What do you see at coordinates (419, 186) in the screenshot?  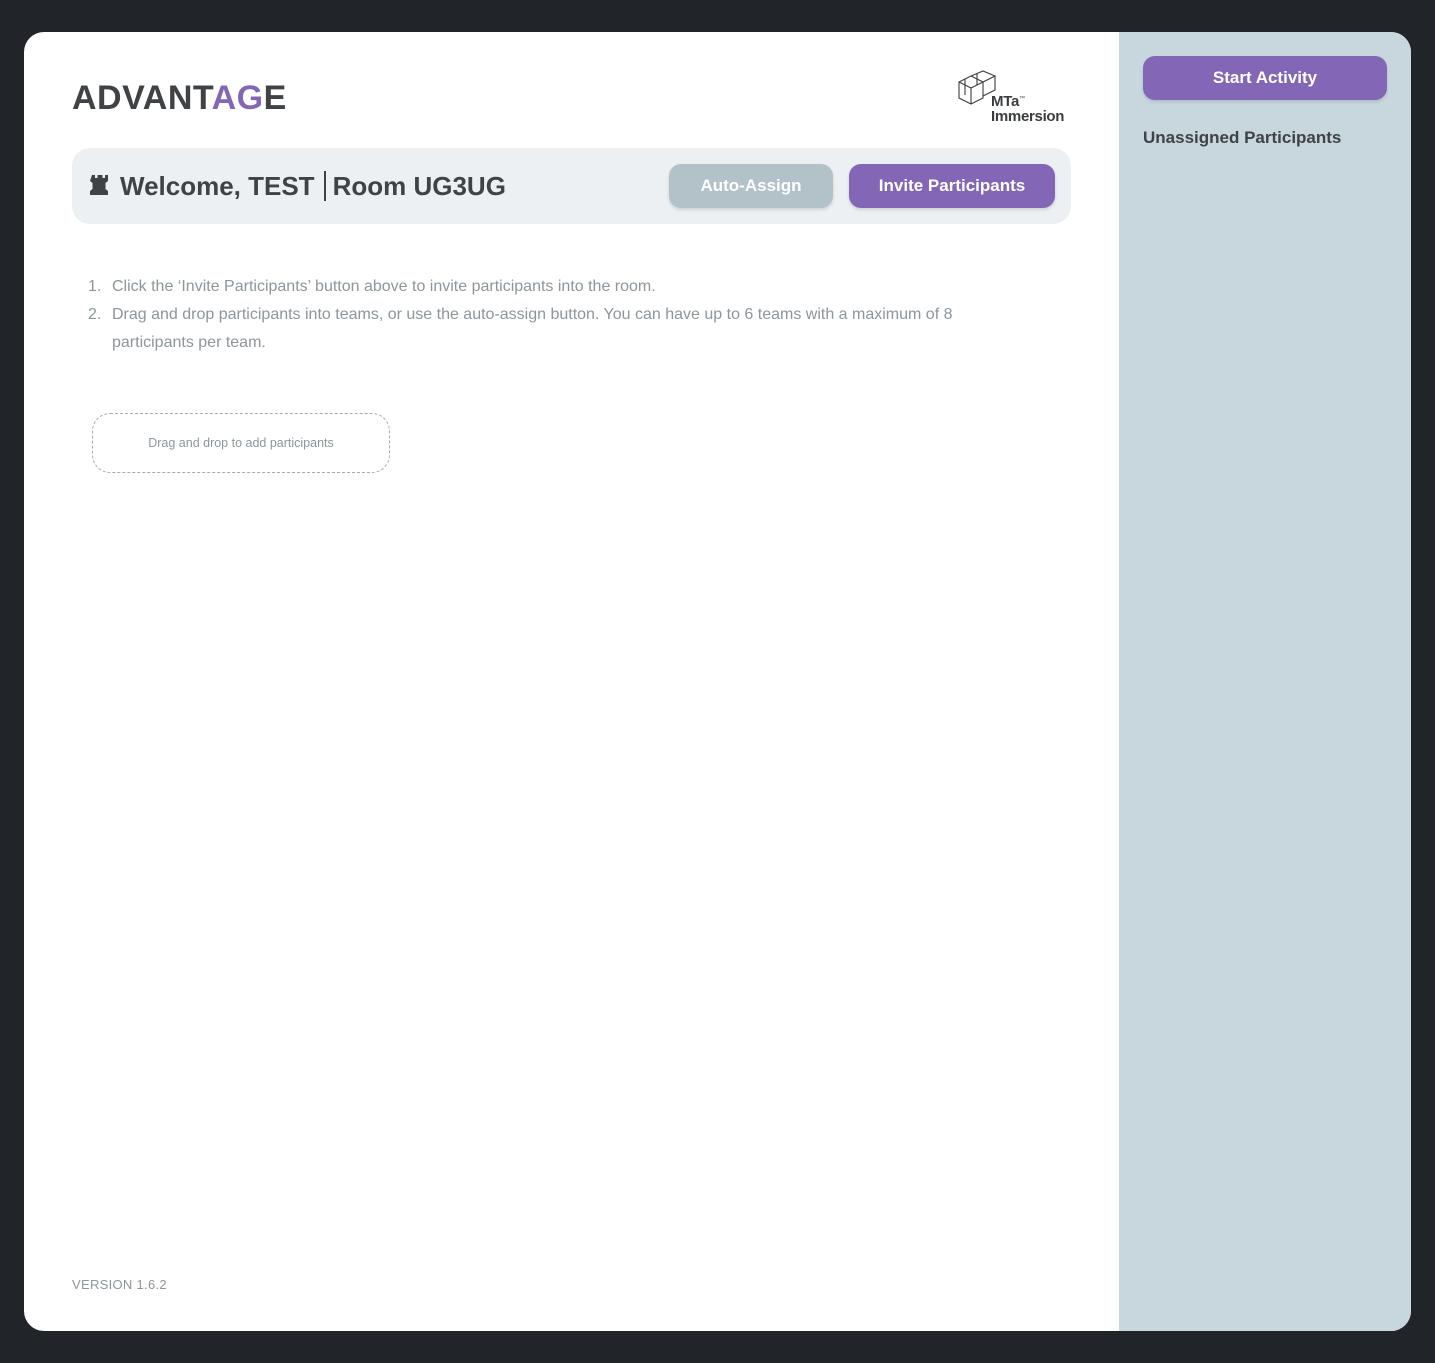 I see `room-code: Room UG3UG` at bounding box center [419, 186].